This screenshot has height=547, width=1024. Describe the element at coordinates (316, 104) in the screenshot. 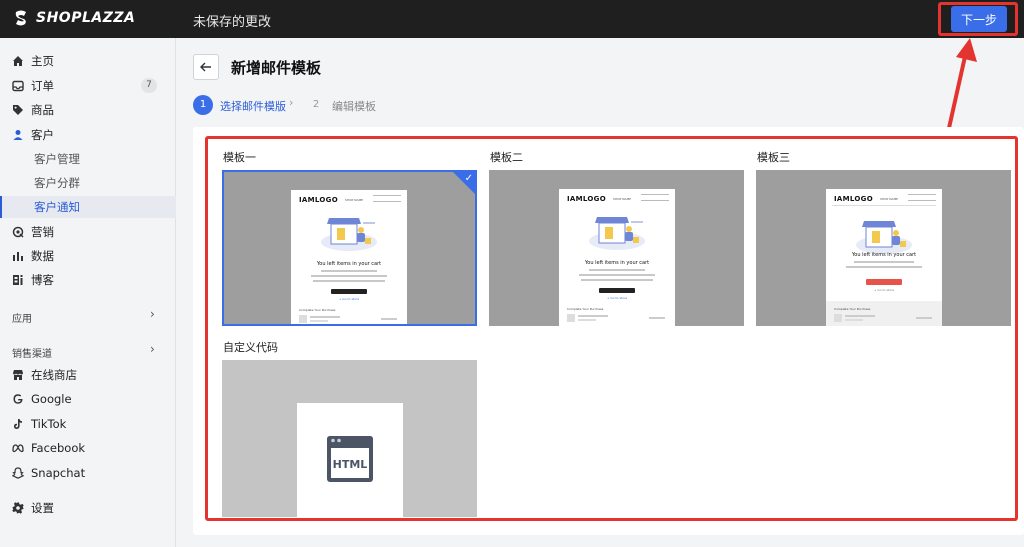

I see `step-2-number: 2` at that location.